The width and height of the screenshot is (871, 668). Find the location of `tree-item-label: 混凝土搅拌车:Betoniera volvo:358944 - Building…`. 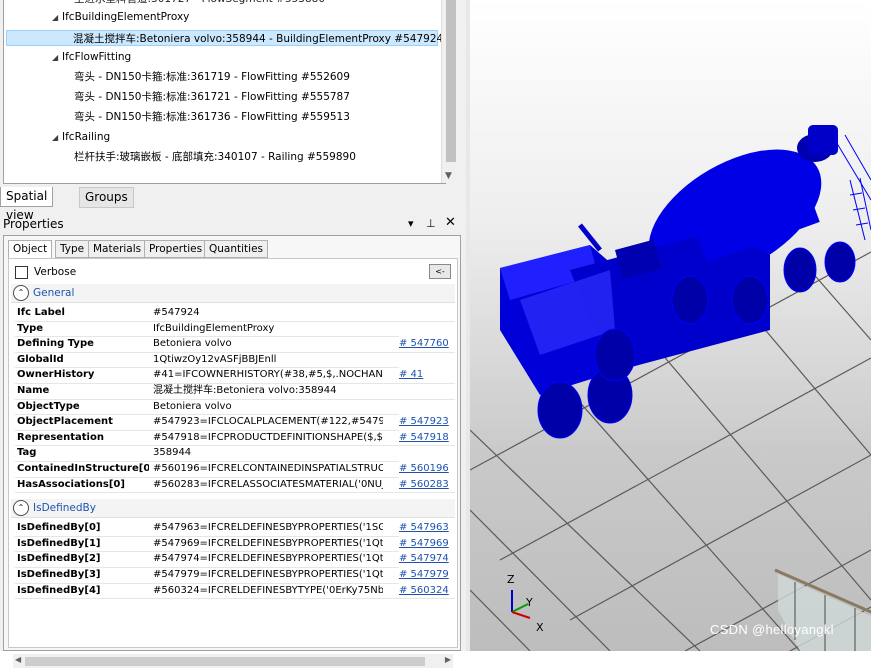

tree-item-label: 混凝土搅拌车:Betoniera volvo:358944 - Building… is located at coordinates (258, 39).